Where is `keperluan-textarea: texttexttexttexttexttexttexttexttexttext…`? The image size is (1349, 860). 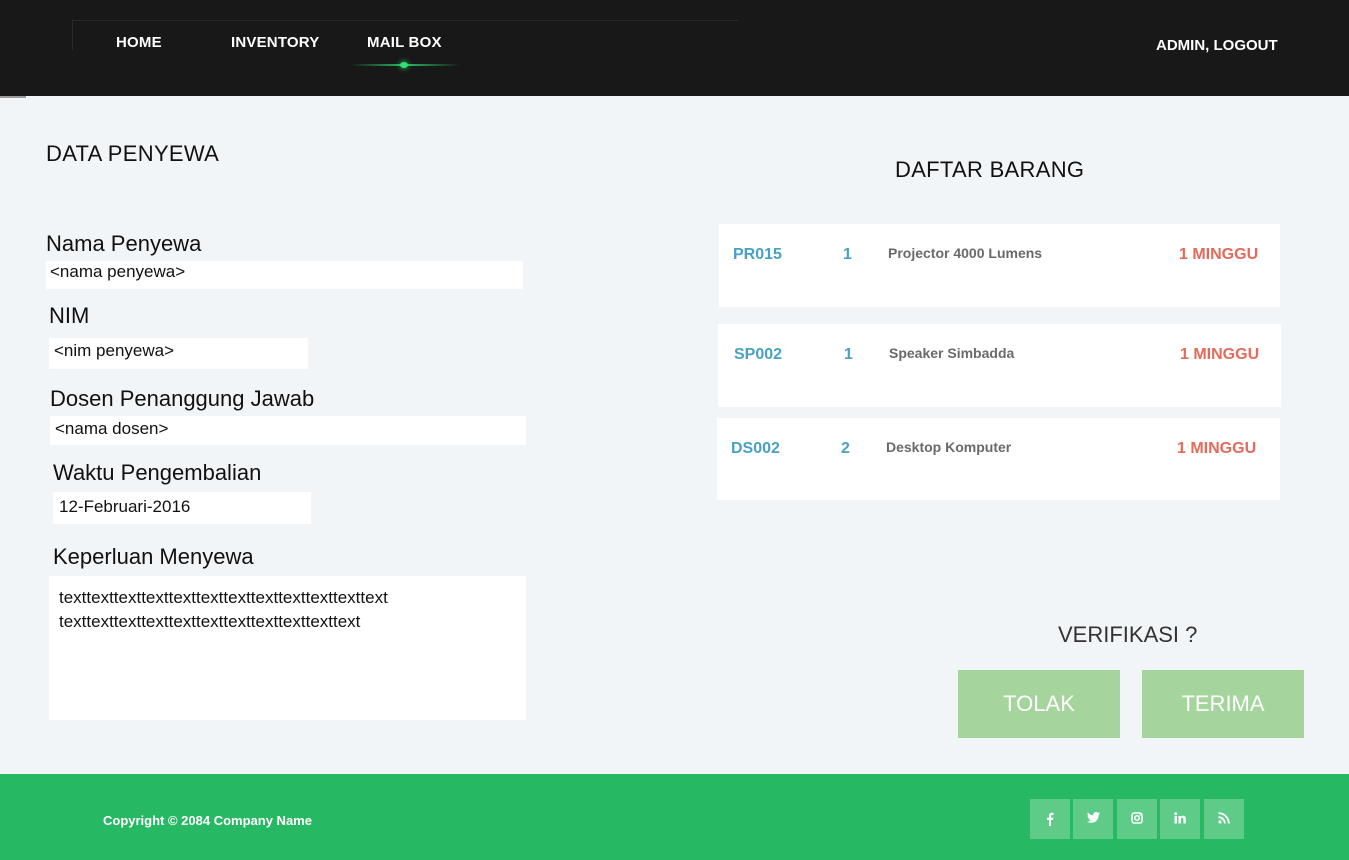 keperluan-textarea: texttexttexttexttexttexttexttexttexttext… is located at coordinates (287, 648).